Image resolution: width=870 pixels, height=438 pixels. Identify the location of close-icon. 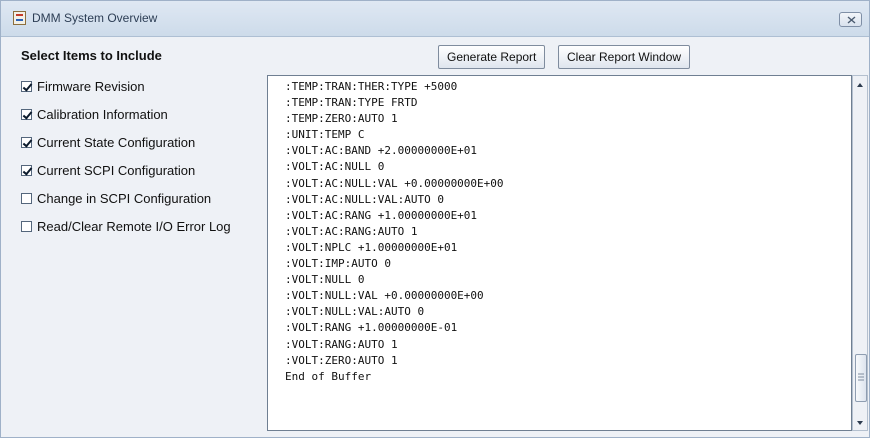
(851, 20).